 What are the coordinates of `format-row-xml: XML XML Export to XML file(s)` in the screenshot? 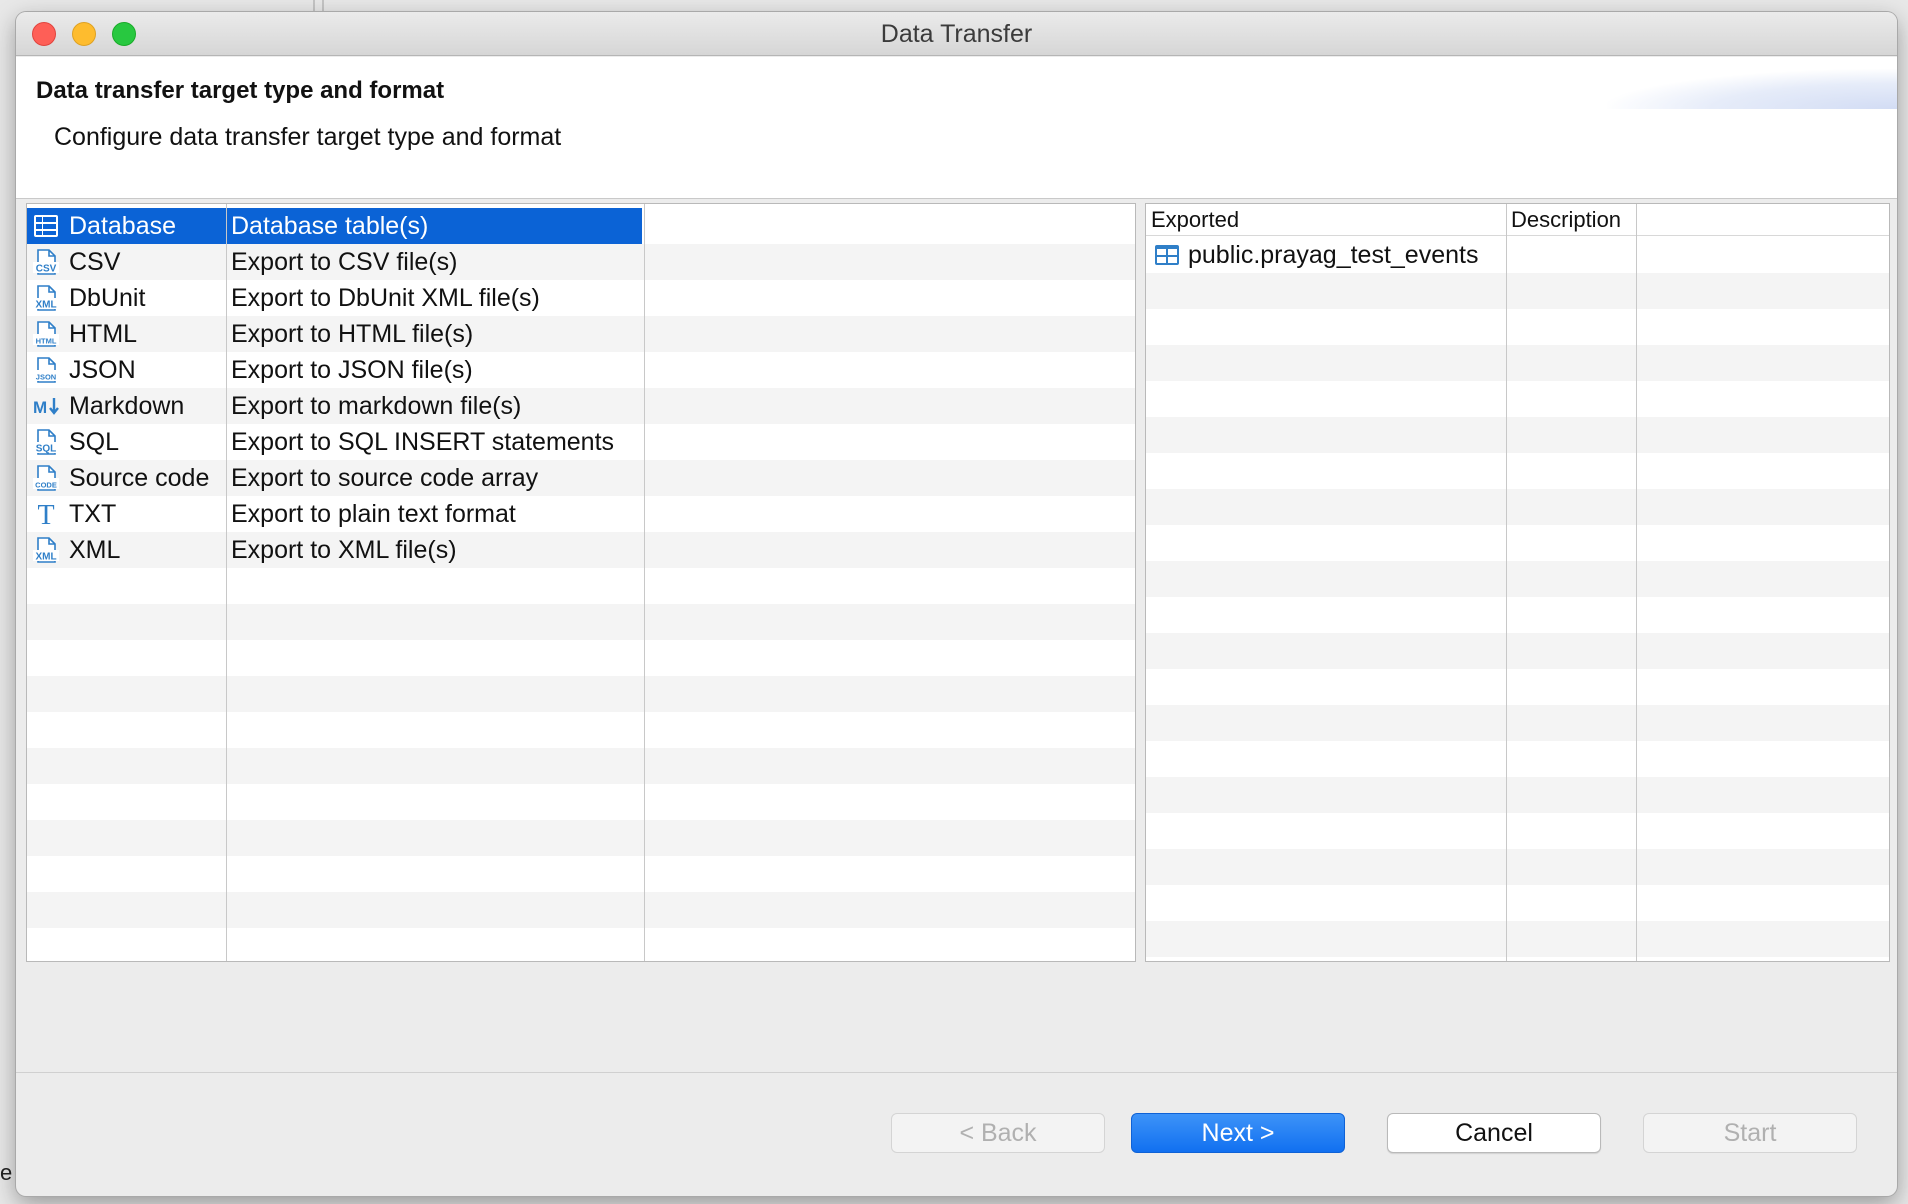 It's located at (581, 550).